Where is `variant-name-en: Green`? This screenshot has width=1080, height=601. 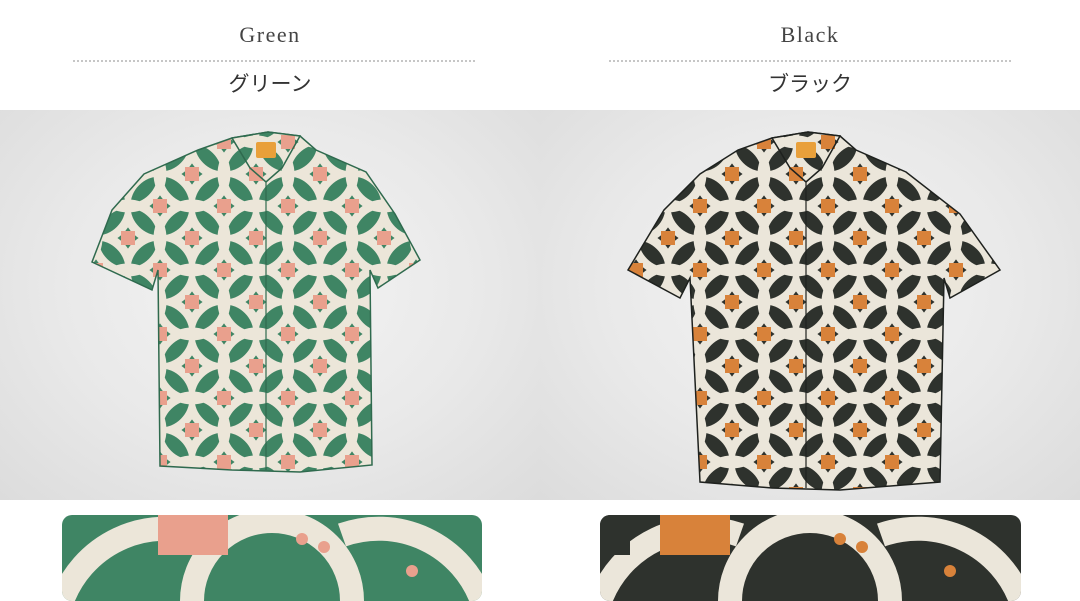
variant-name-en: Green is located at coordinates (270, 34).